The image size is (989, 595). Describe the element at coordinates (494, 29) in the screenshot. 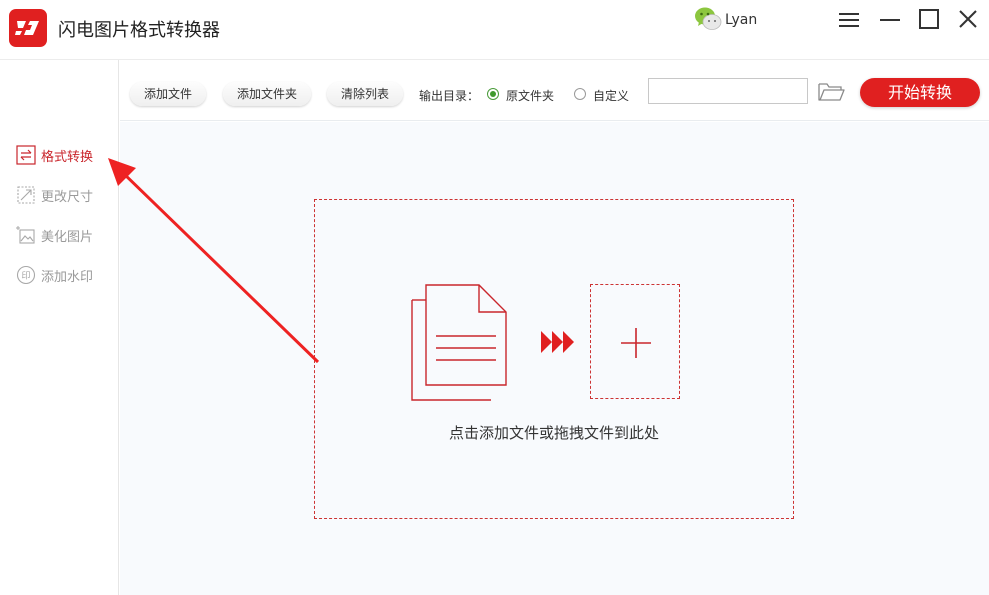

I see `title-bar: 闪电图片格式转换器 Lyan` at that location.